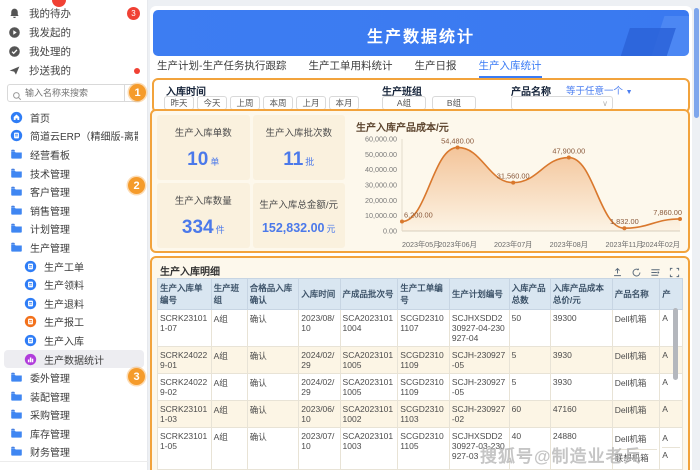 The width and height of the screenshot is (700, 470). What do you see at coordinates (74, 229) in the screenshot?
I see `sidebar-item-计划管理: 计划管理` at bounding box center [74, 229].